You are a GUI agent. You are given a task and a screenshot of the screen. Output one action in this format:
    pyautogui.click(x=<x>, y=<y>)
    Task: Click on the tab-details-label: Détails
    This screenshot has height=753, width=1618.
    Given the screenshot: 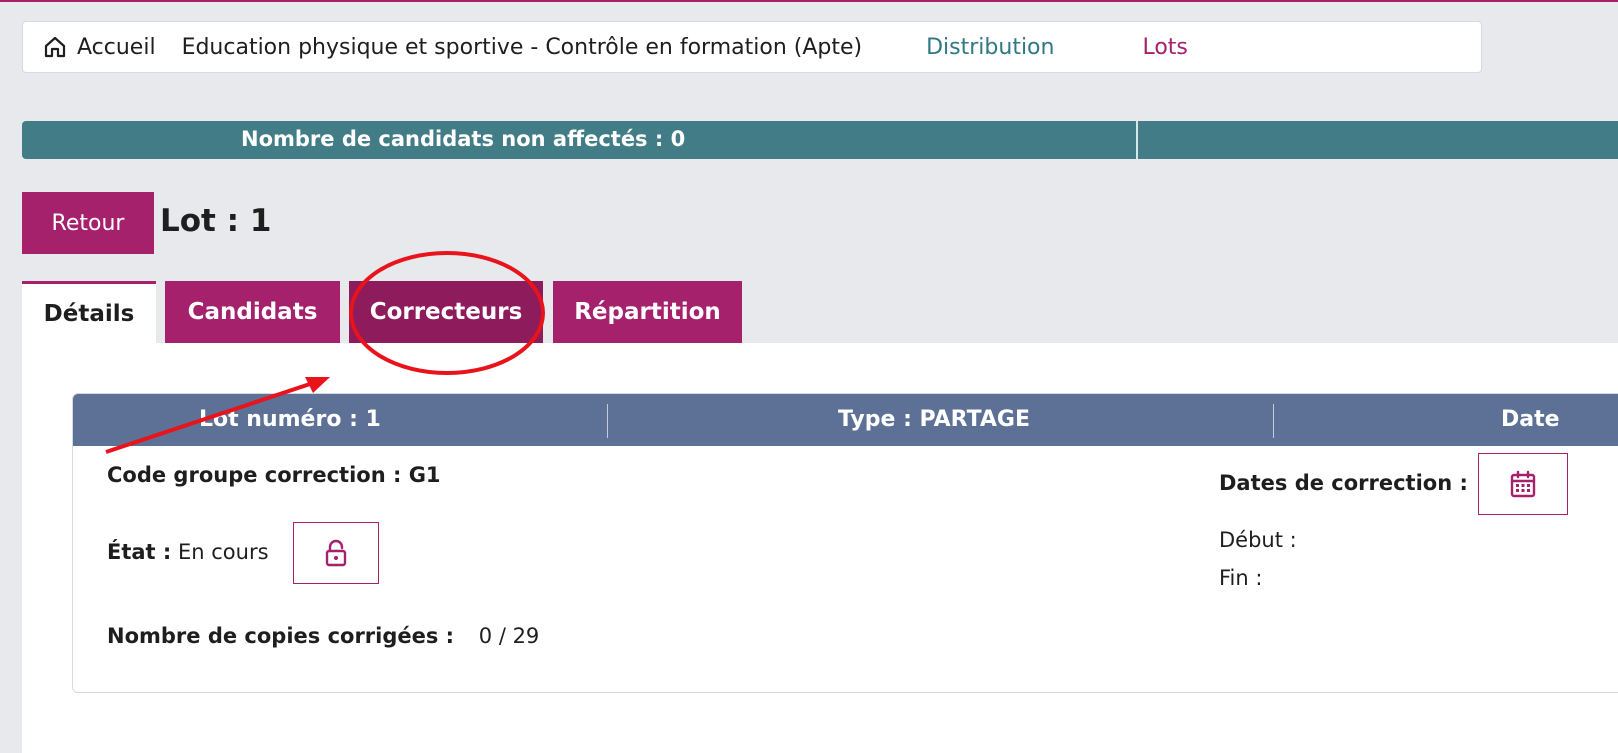 What is the action you would take?
    pyautogui.click(x=89, y=313)
    